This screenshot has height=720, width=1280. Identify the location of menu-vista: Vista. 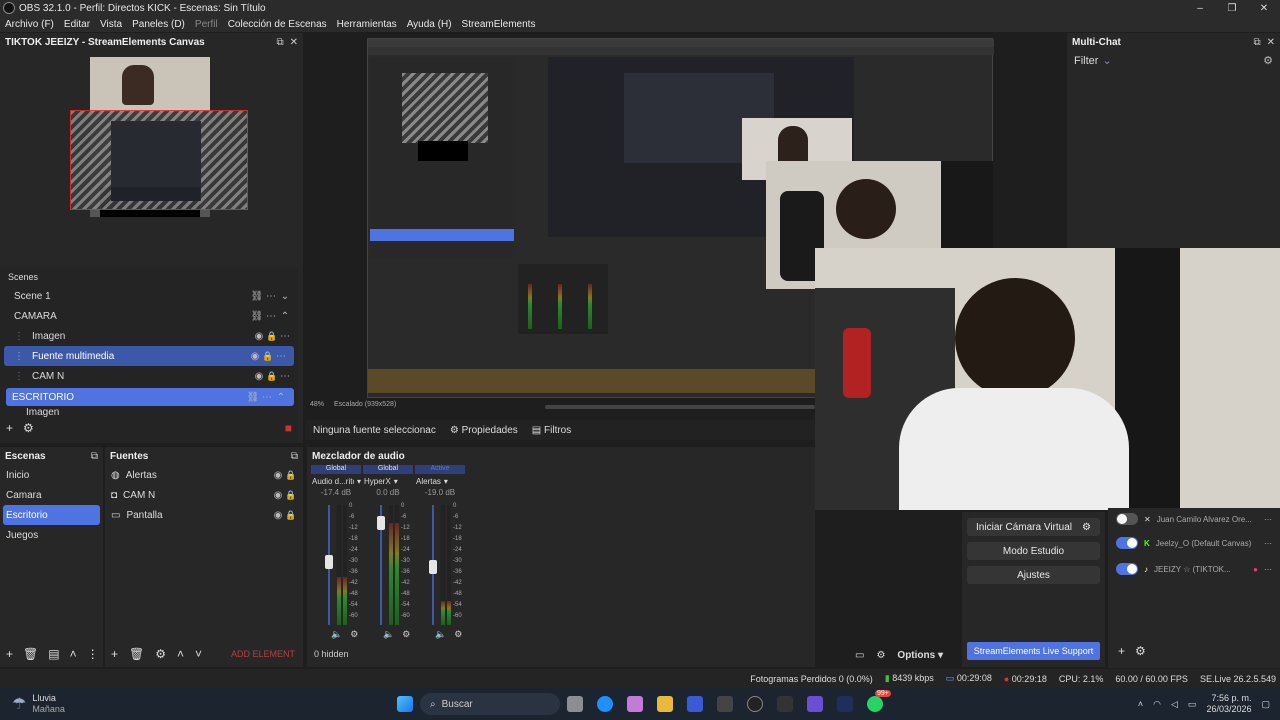
(111, 24).